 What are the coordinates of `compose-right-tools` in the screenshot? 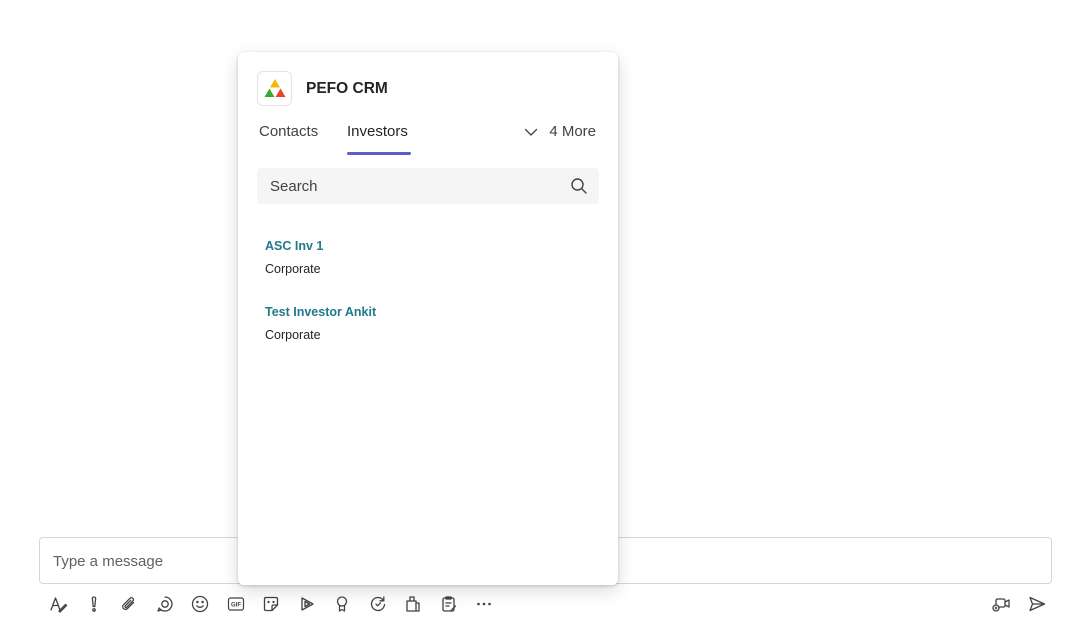 It's located at (1019, 604).